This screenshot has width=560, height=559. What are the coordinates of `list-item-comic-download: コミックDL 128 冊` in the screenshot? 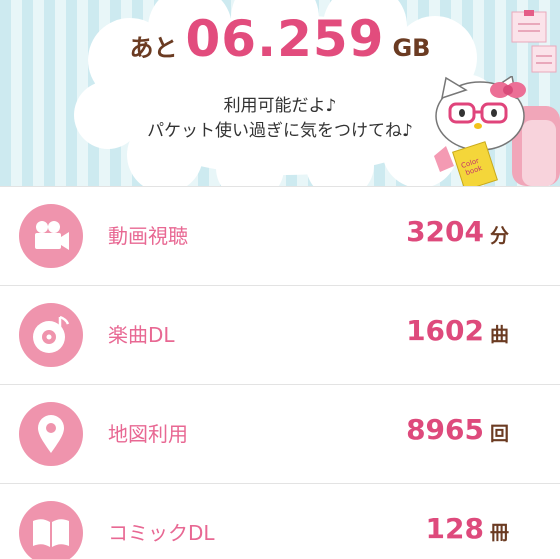 It's located at (280, 521).